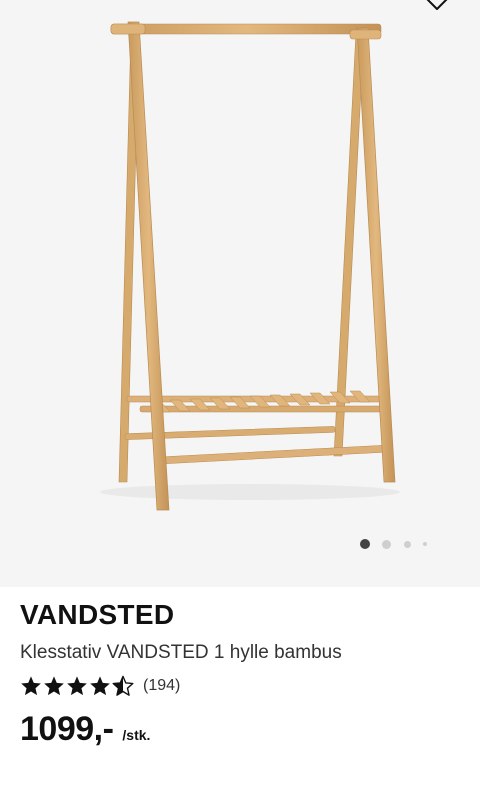 This screenshot has height=785, width=480. I want to click on heart-icon, so click(437, 5).